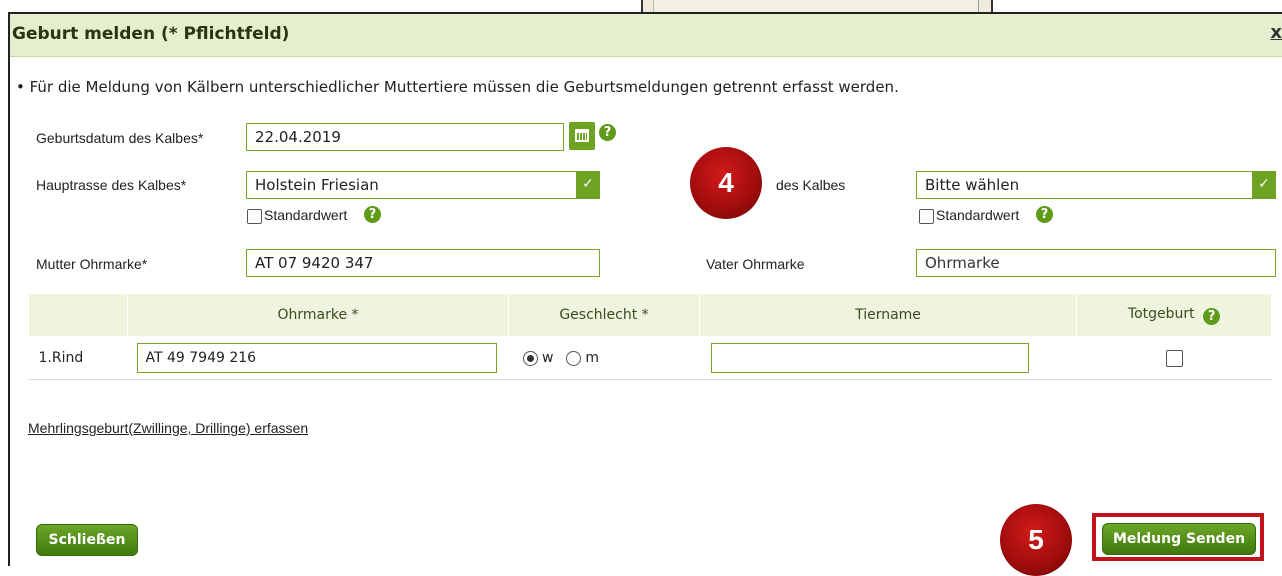  Describe the element at coordinates (1179, 539) in the screenshot. I see `send-report-button: Meldung Senden` at that location.